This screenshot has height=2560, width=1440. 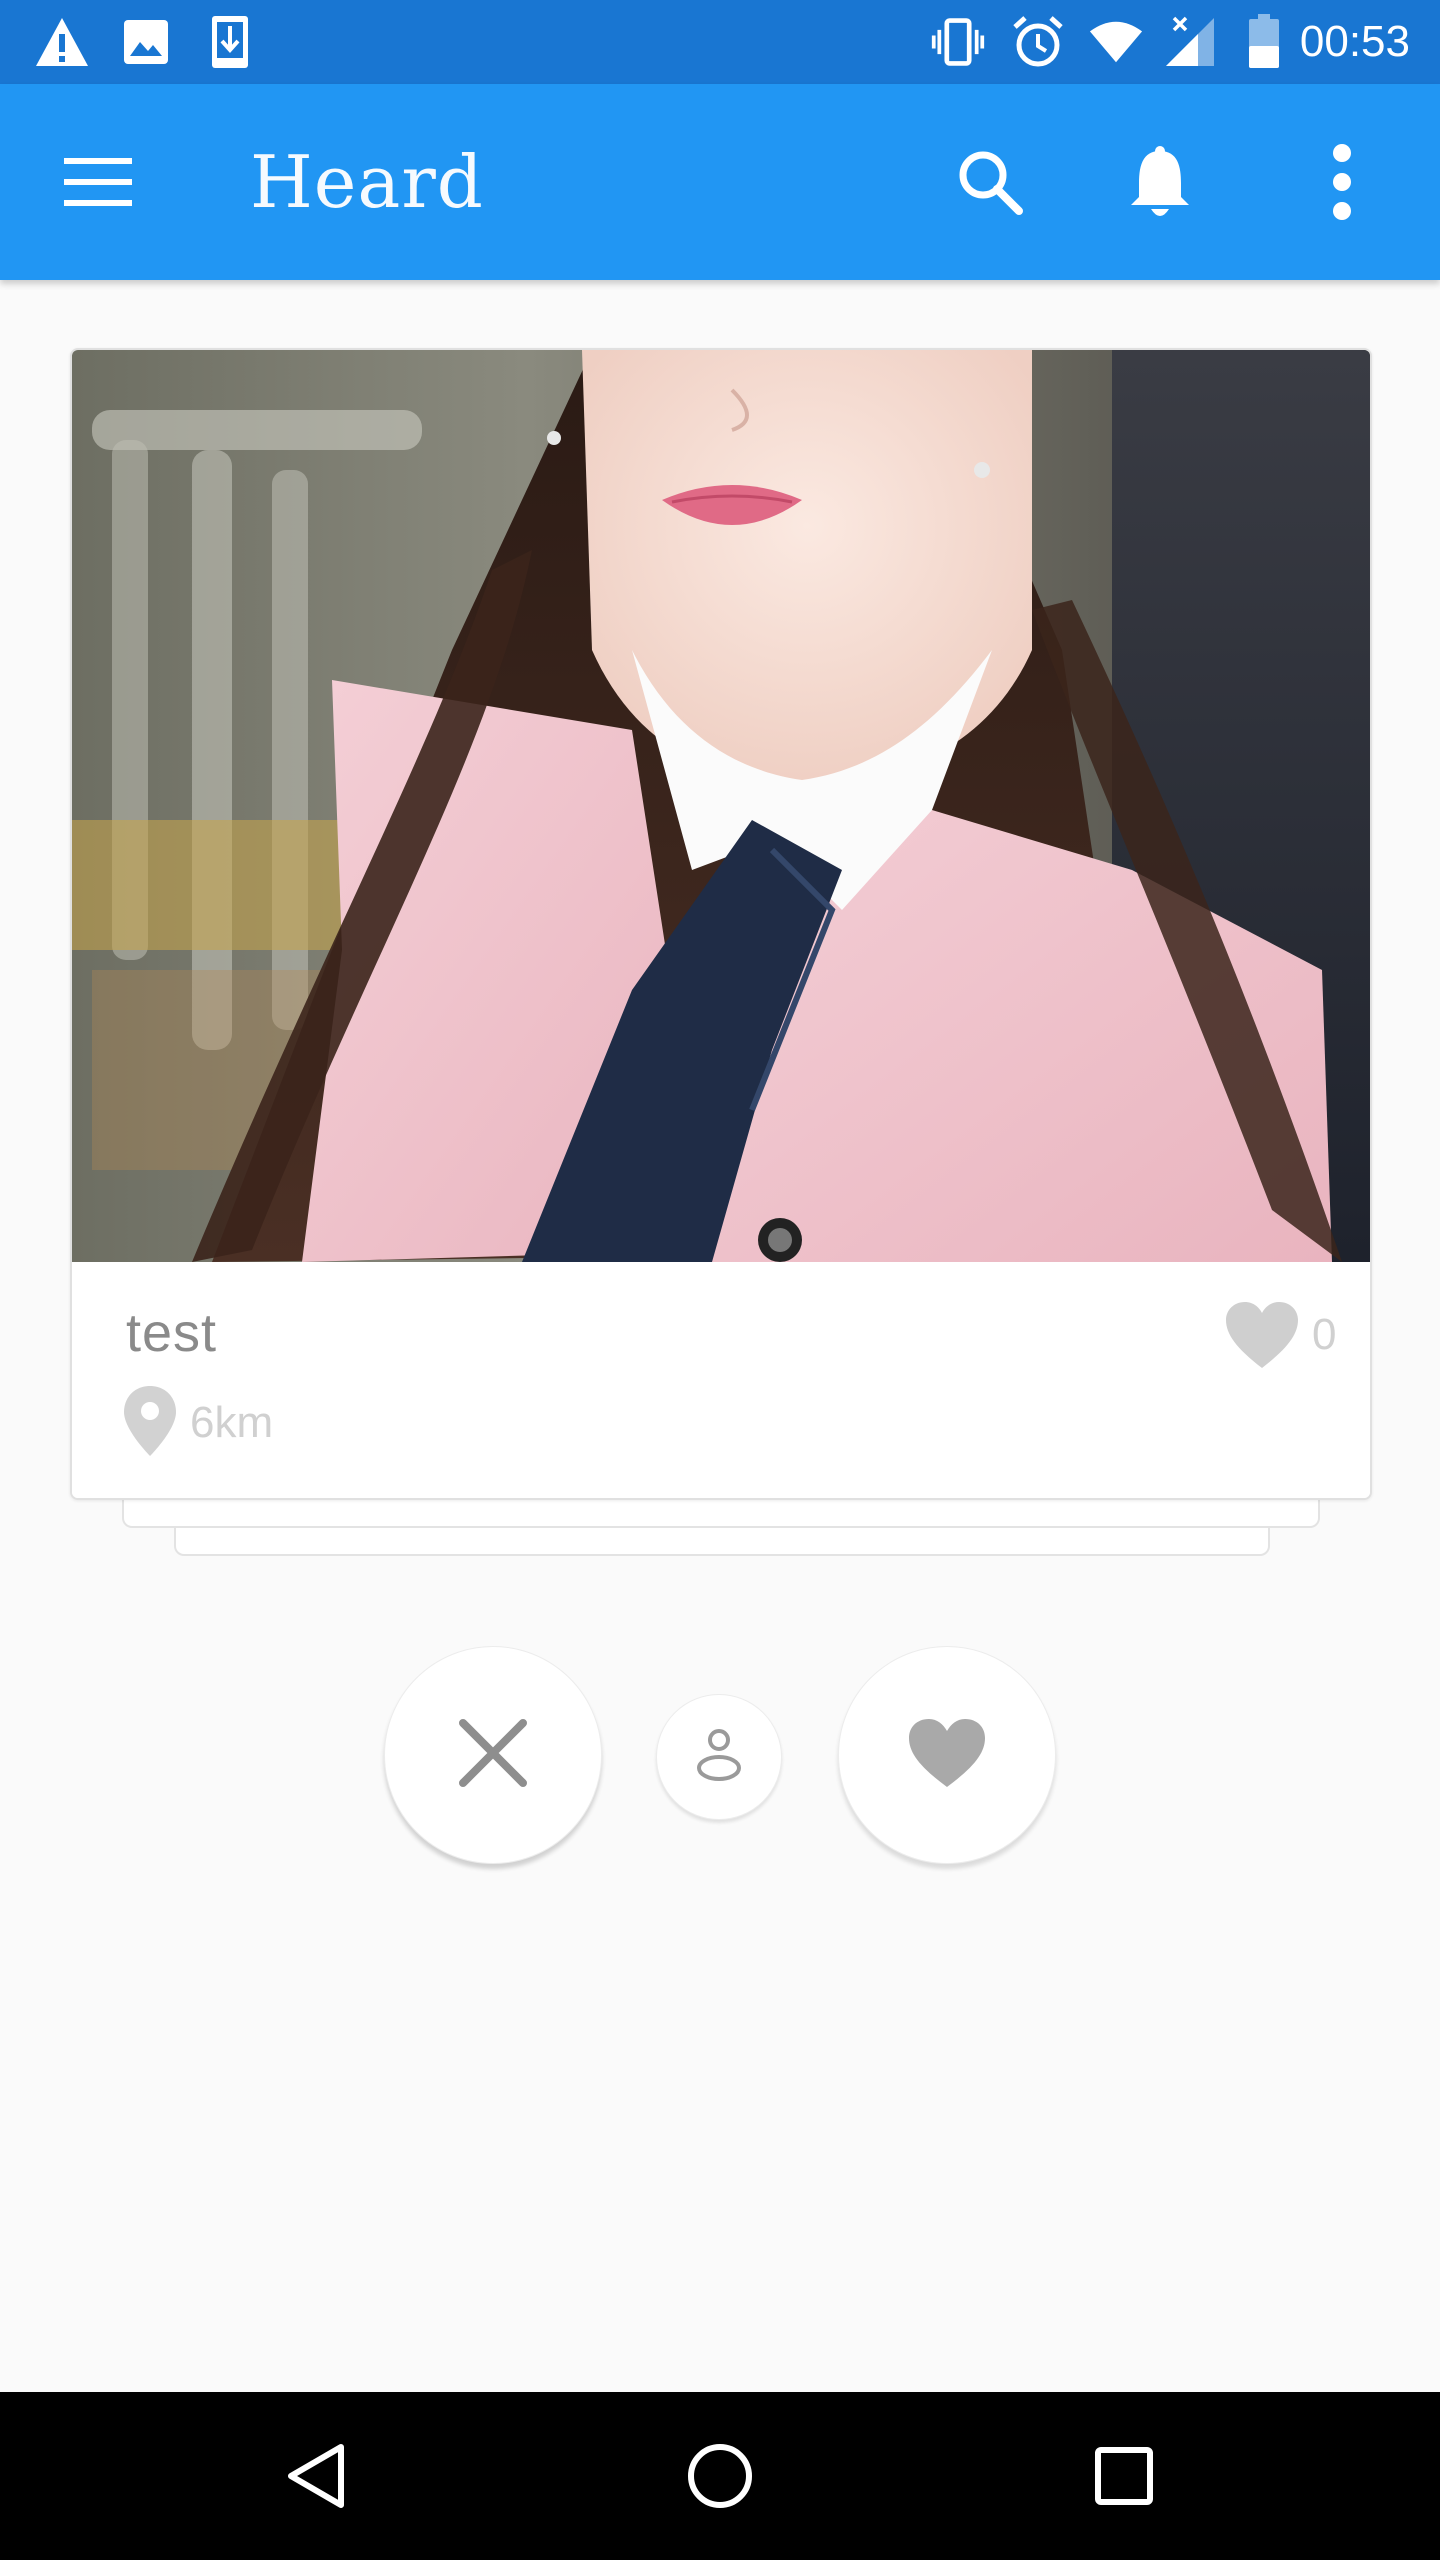 What do you see at coordinates (958, 42) in the screenshot?
I see `vibrate-icon` at bounding box center [958, 42].